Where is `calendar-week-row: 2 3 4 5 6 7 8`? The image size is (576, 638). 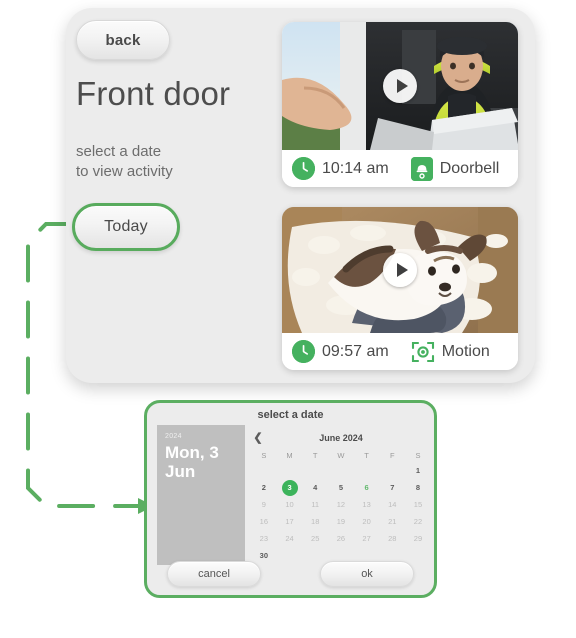
calendar-week-row: 2 3 4 5 6 7 8 is located at coordinates (341, 487).